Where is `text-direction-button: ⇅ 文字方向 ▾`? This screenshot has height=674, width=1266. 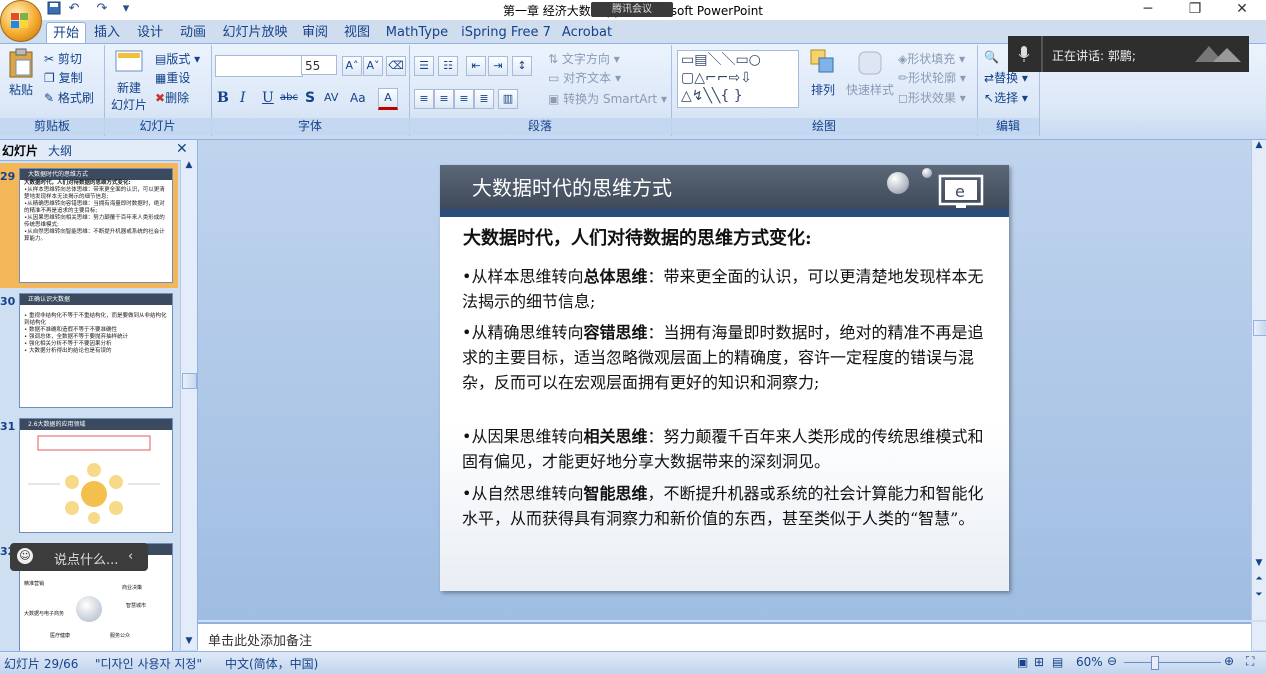
text-direction-button: ⇅ 文字方向 ▾ is located at coordinates (584, 58).